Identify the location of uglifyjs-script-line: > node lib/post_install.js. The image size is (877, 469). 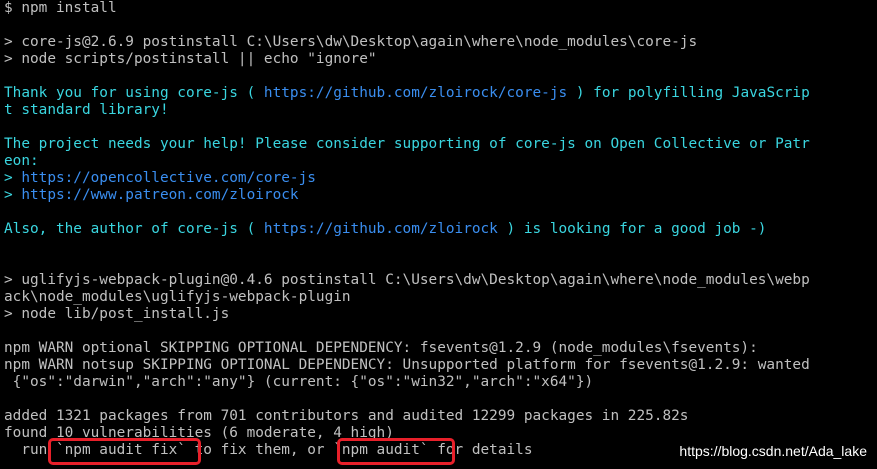
(117, 314).